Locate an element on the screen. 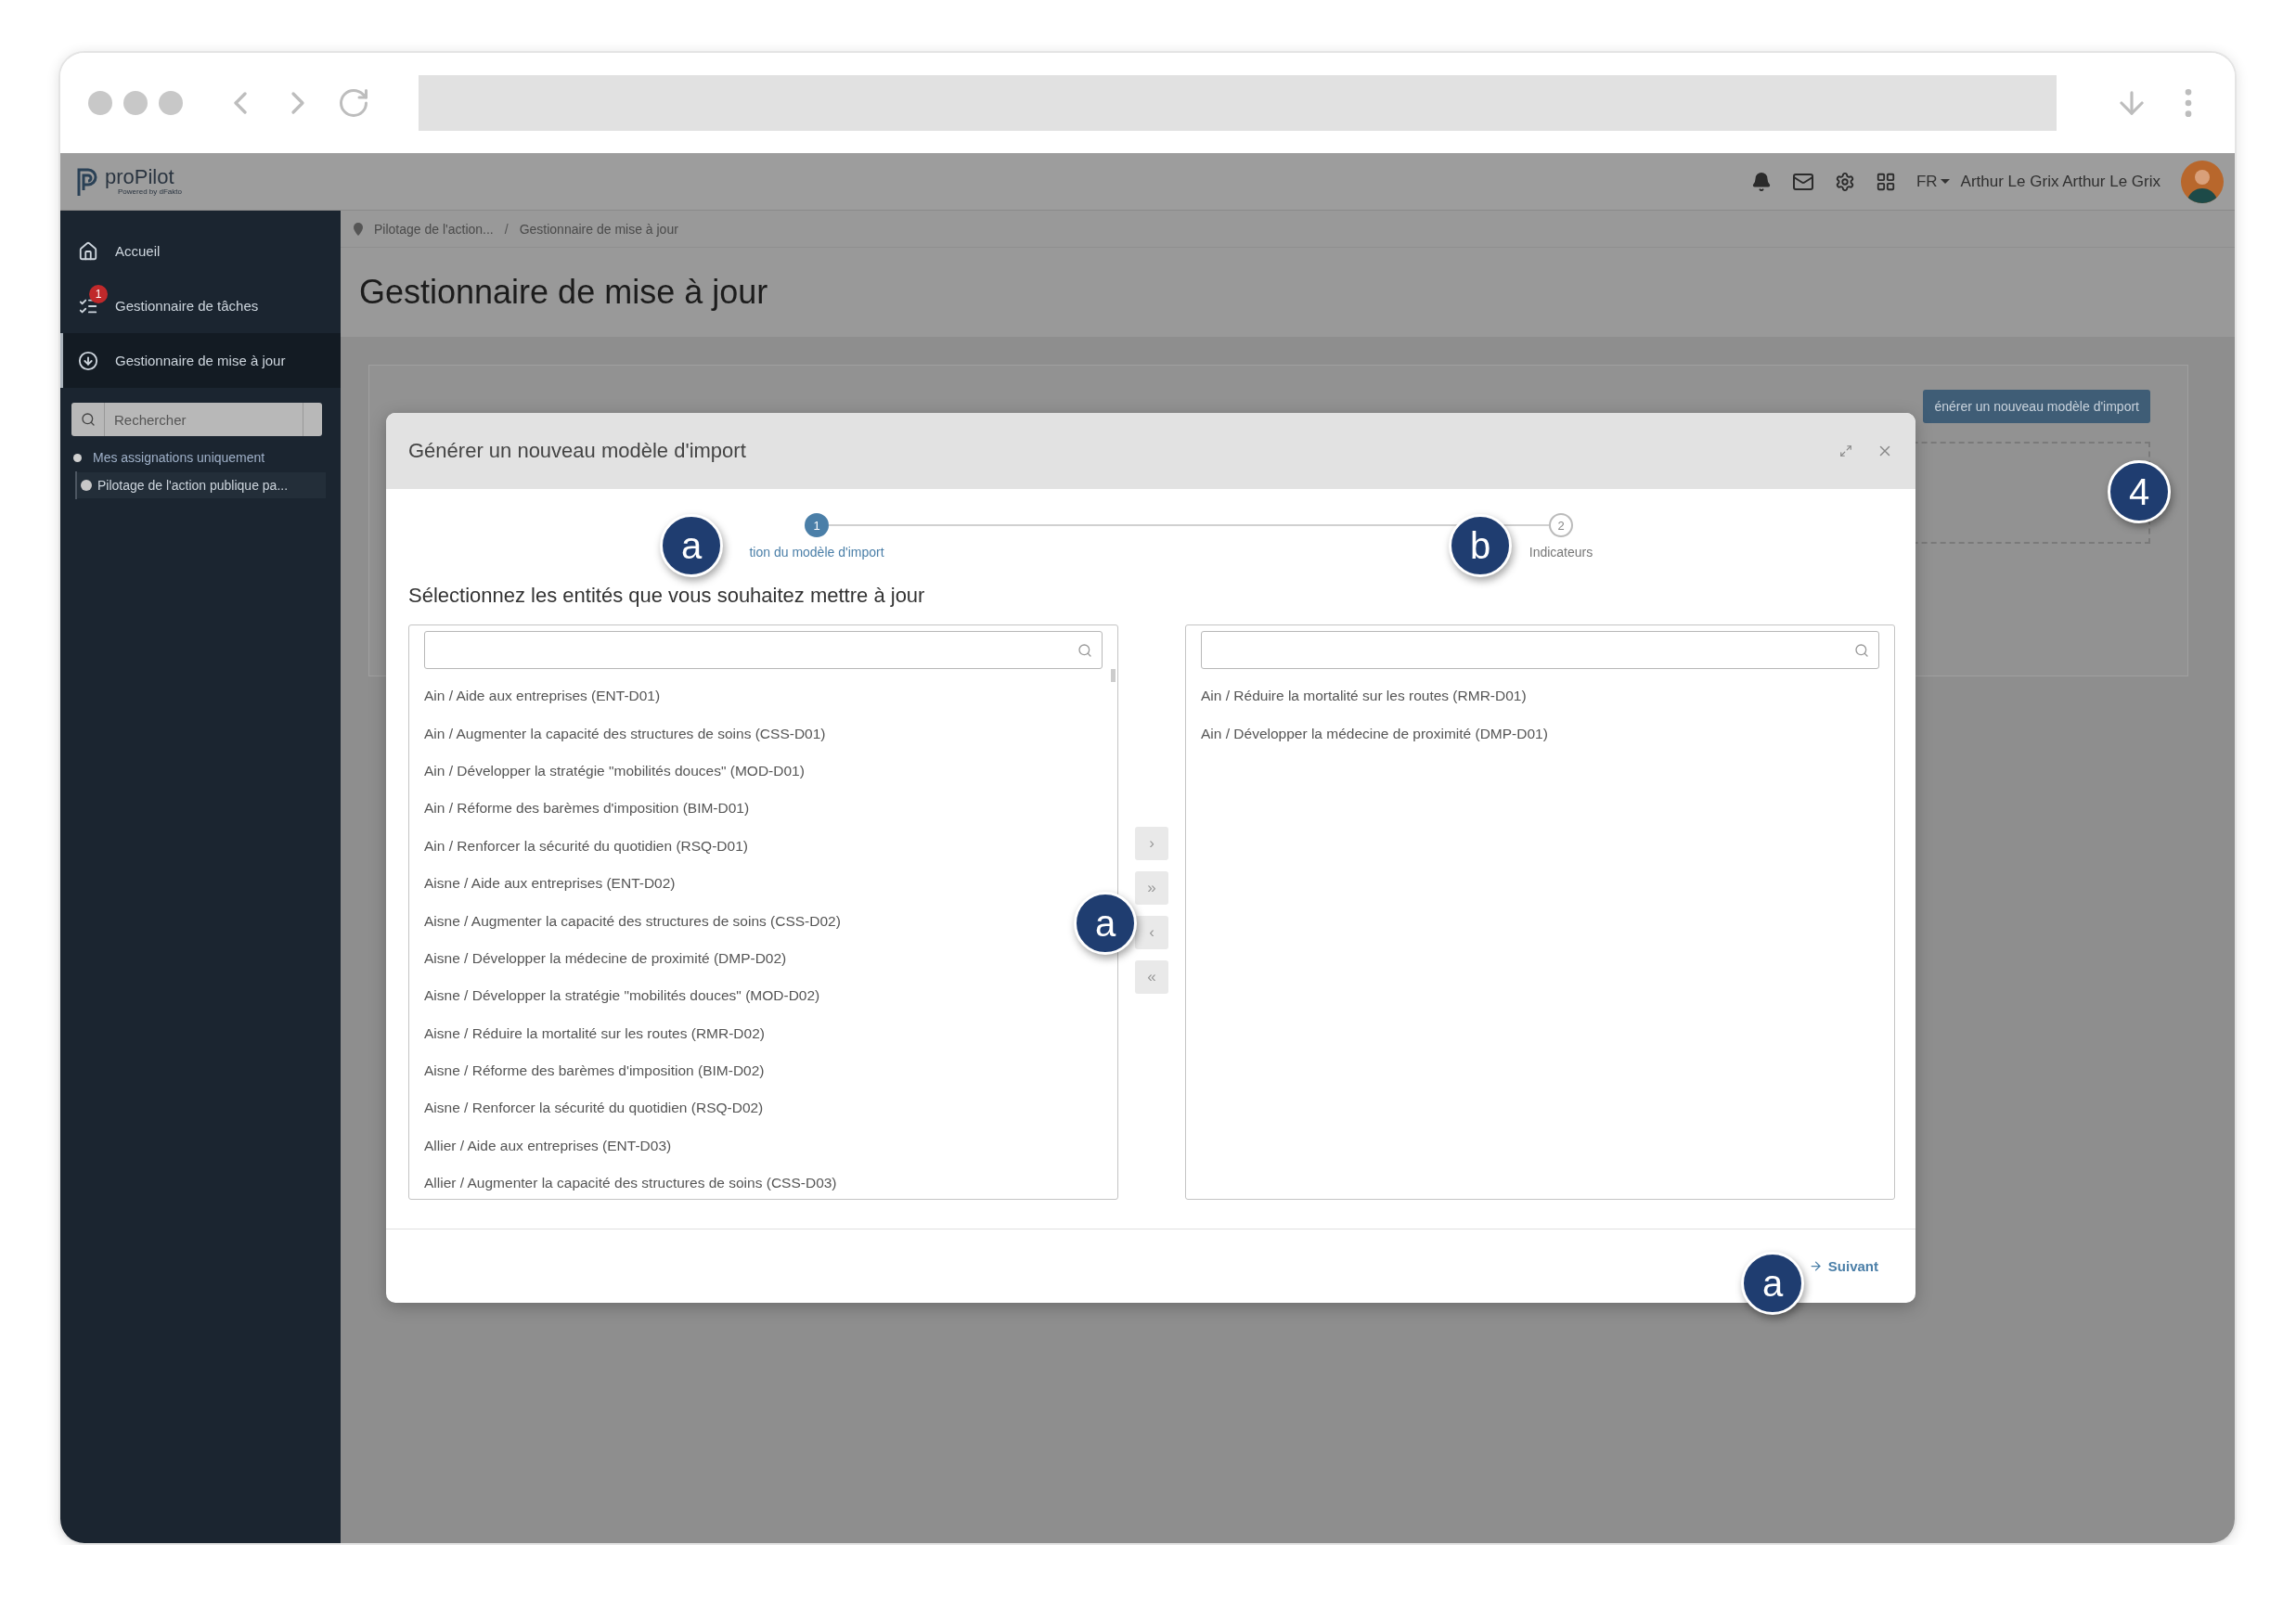 The image size is (2296, 1609). filter-label: Mes assignations uniquement is located at coordinates (179, 457).